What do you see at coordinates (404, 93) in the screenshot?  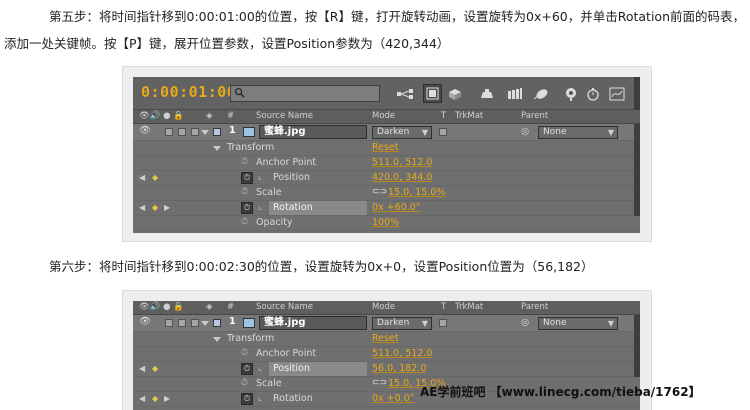 I see `comp-mini-flowchart-icon` at bounding box center [404, 93].